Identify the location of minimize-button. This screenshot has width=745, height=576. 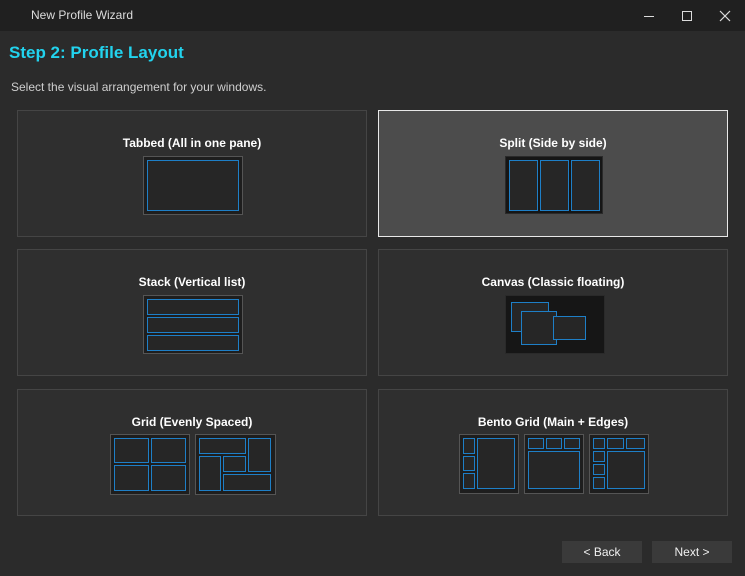
(649, 15).